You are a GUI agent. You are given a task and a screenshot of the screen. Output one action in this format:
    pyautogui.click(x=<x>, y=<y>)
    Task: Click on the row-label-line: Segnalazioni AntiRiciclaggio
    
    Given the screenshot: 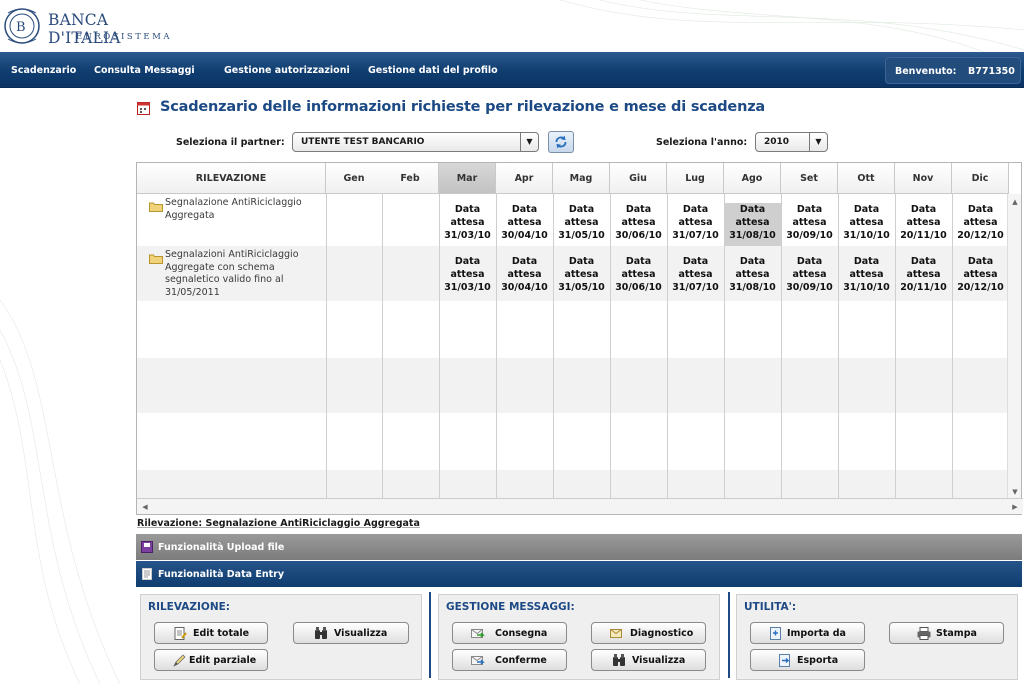 What is the action you would take?
    pyautogui.click(x=232, y=254)
    